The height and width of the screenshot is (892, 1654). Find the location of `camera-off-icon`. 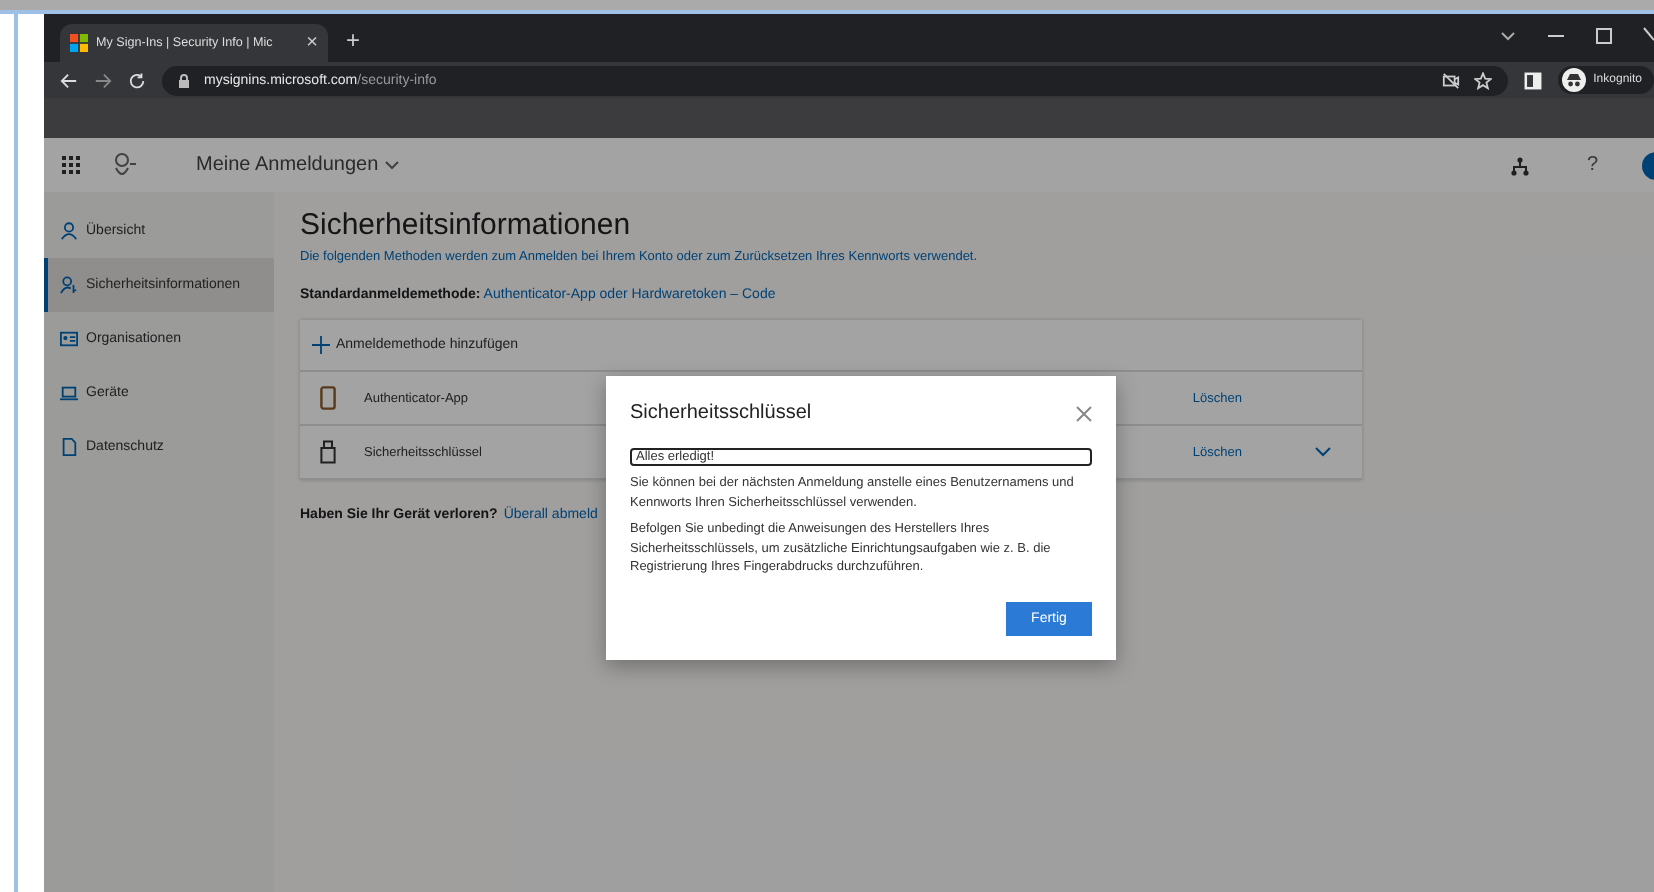

camera-off-icon is located at coordinates (1450, 80).